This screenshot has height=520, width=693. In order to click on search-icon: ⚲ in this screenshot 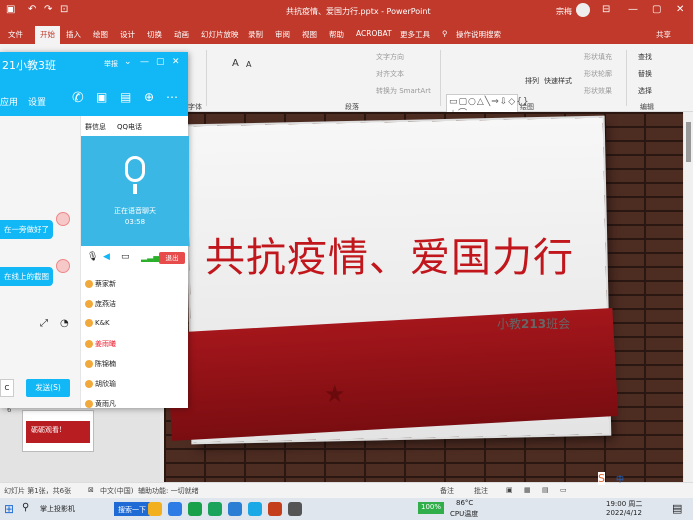, I will do `click(25, 507)`.